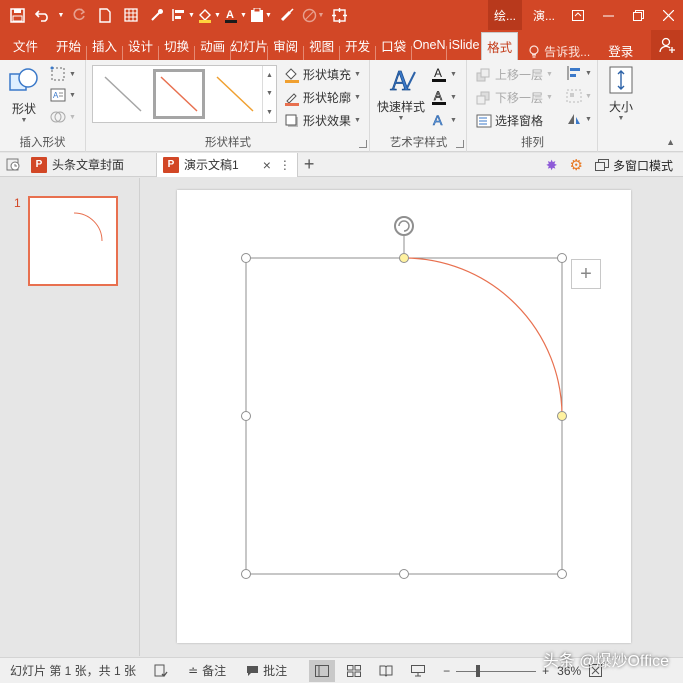 The width and height of the screenshot is (683, 683). Describe the element at coordinates (235, 15) in the screenshot. I see `font-color-icon: A ▼` at that location.